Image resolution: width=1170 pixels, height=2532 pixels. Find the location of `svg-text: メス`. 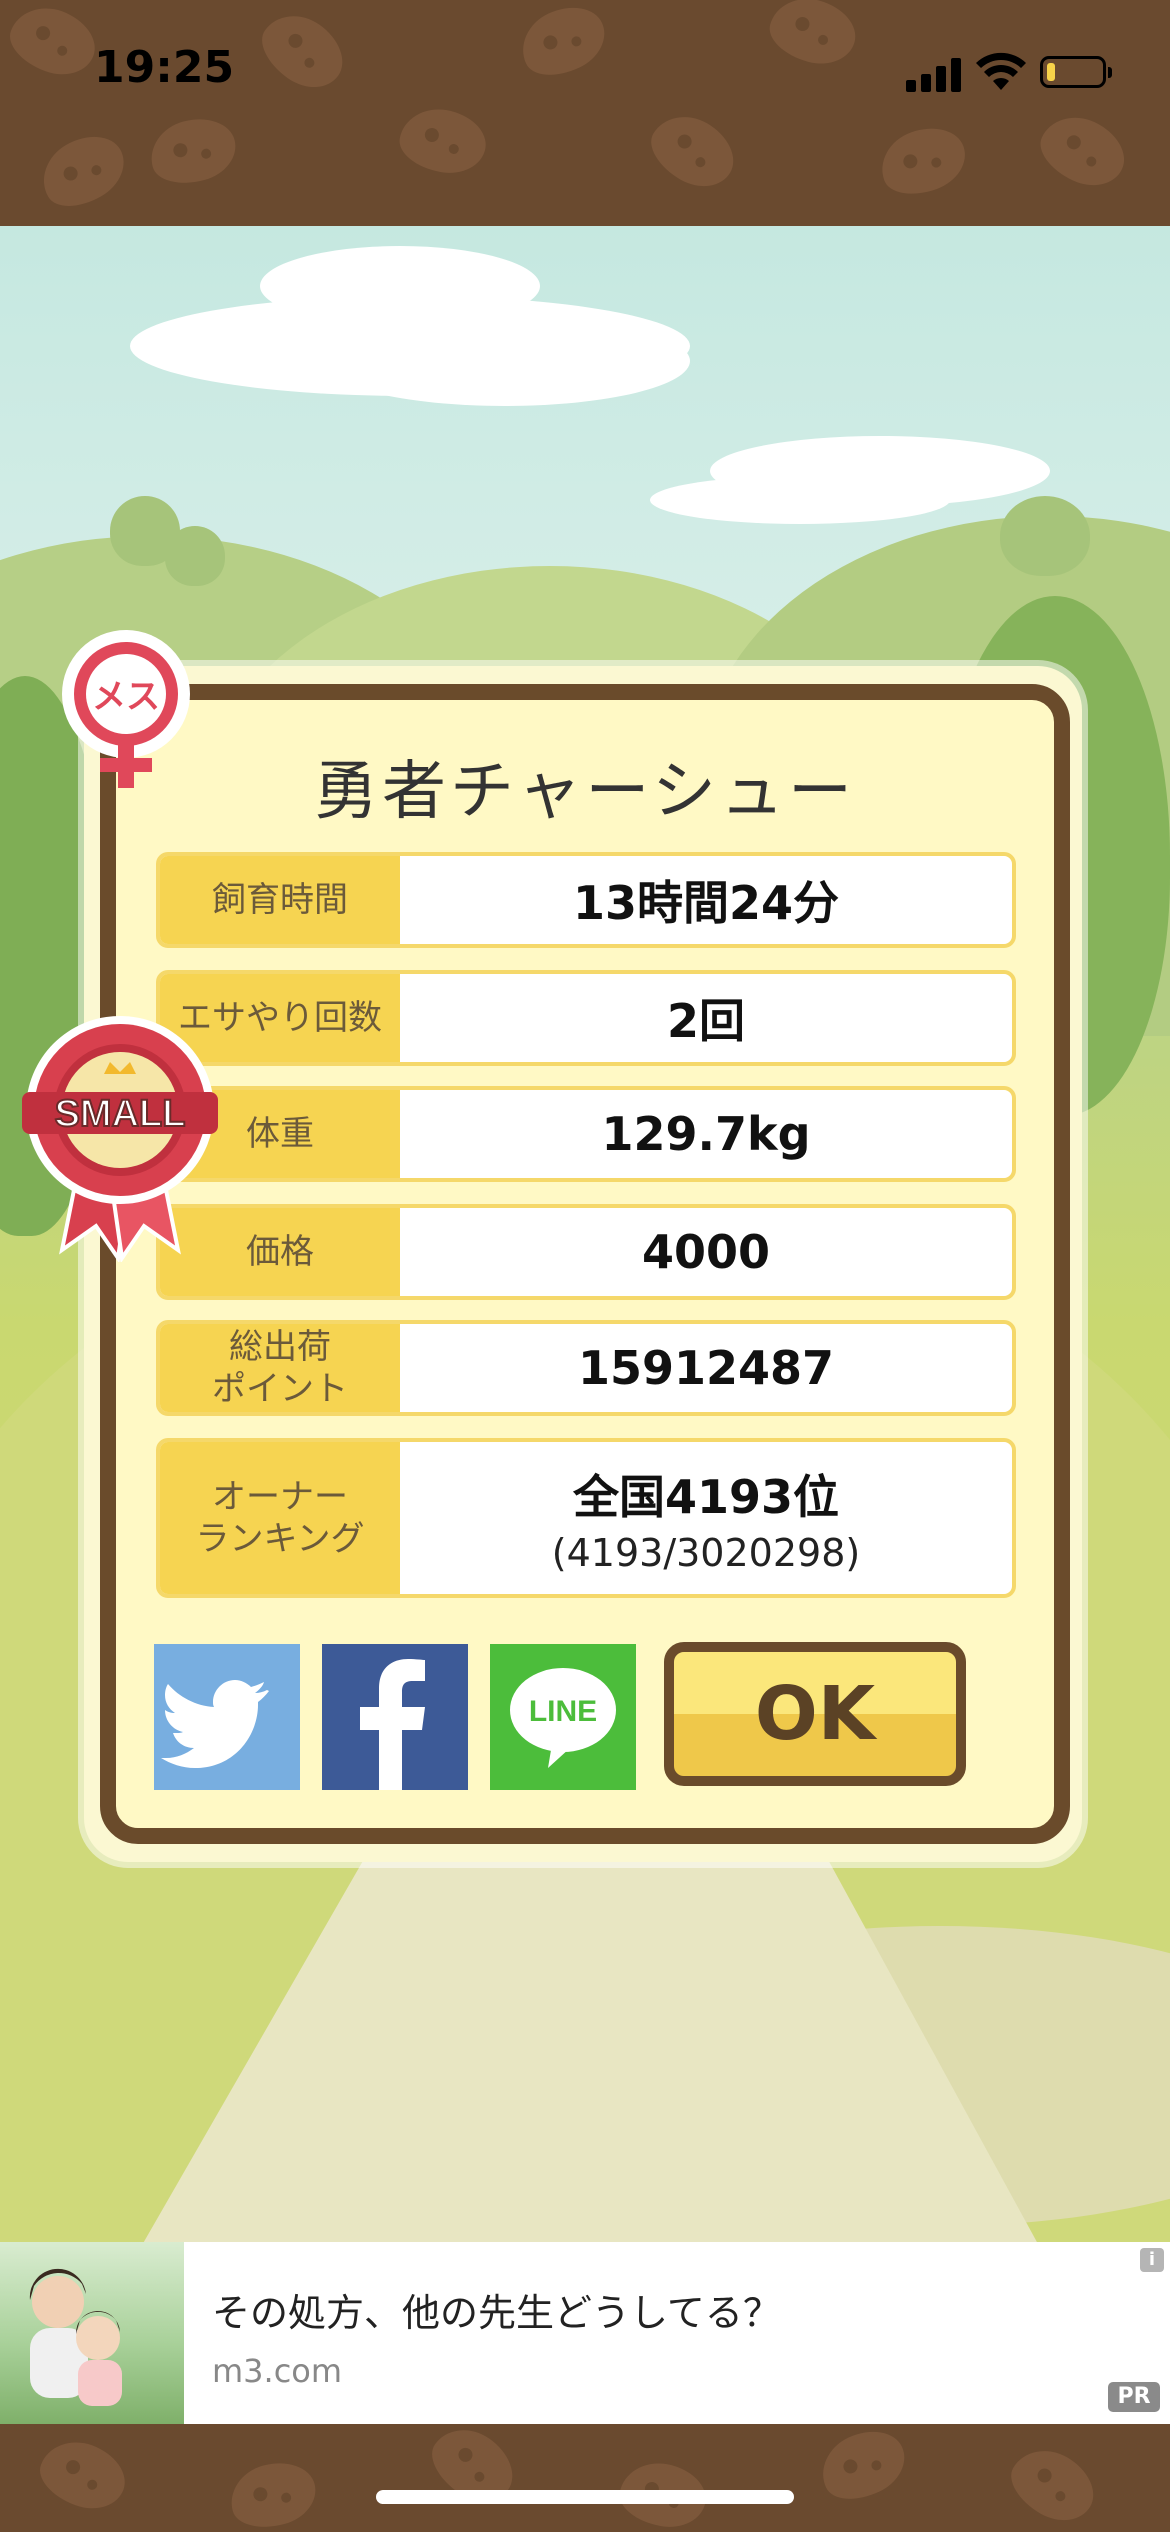

svg-text: メス is located at coordinates (126, 697).